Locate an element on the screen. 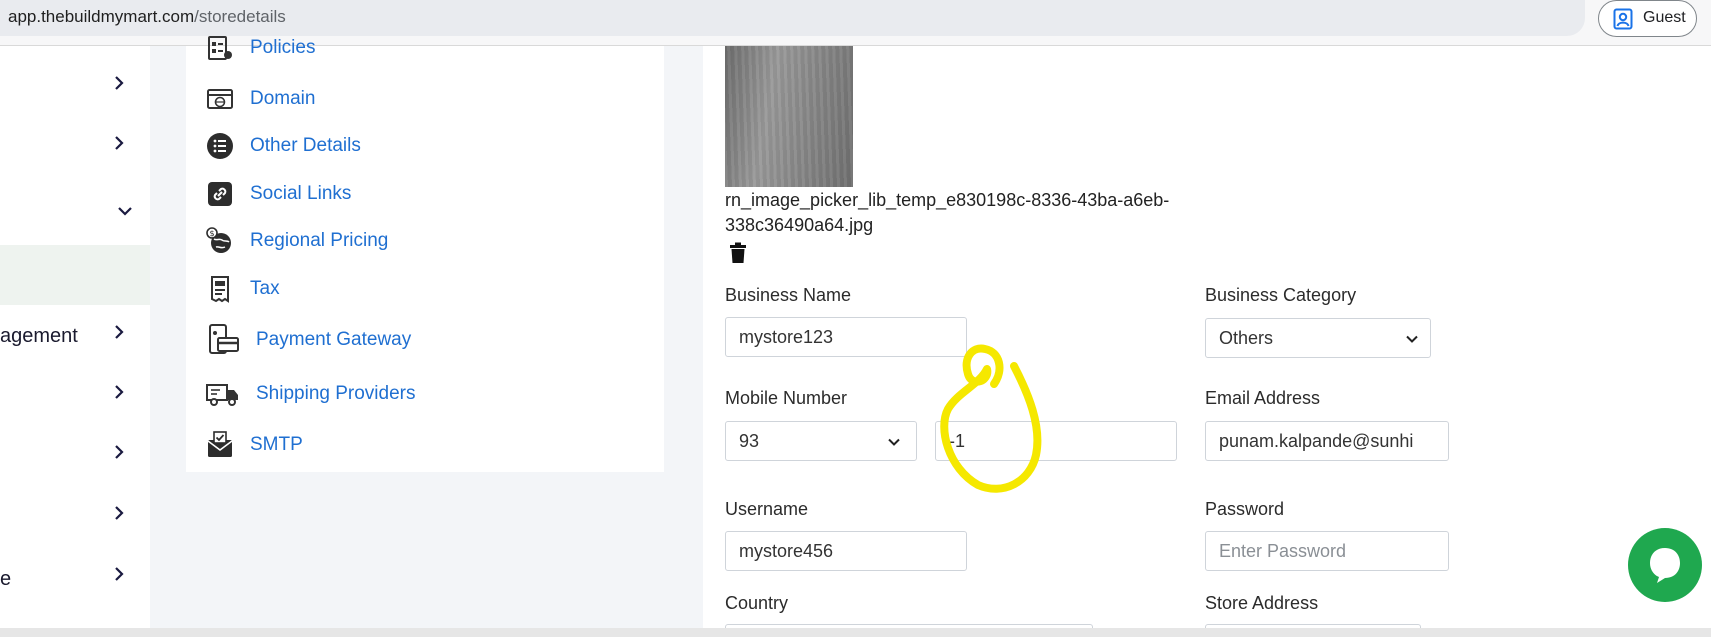 The height and width of the screenshot is (637, 1711). store-image-thumbnail is located at coordinates (789, 116).